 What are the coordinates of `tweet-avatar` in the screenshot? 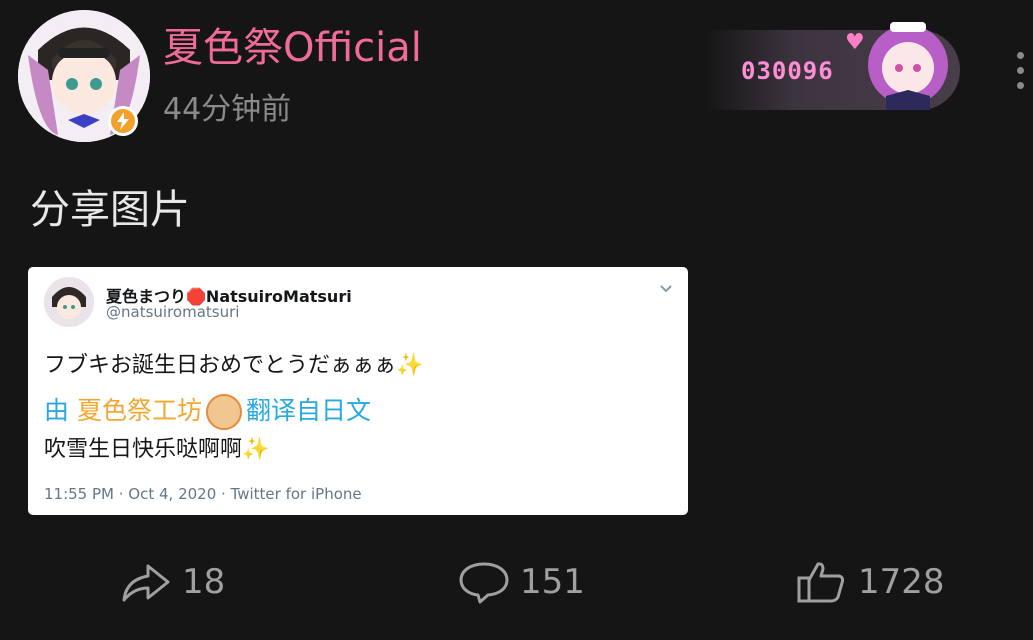 It's located at (69, 302).